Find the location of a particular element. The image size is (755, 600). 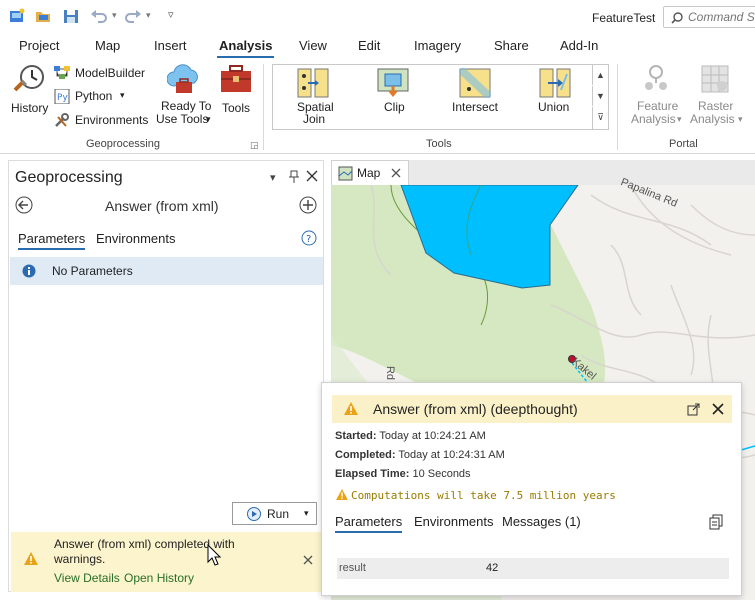

no-parameters-text: No Parameters is located at coordinates (92, 271).